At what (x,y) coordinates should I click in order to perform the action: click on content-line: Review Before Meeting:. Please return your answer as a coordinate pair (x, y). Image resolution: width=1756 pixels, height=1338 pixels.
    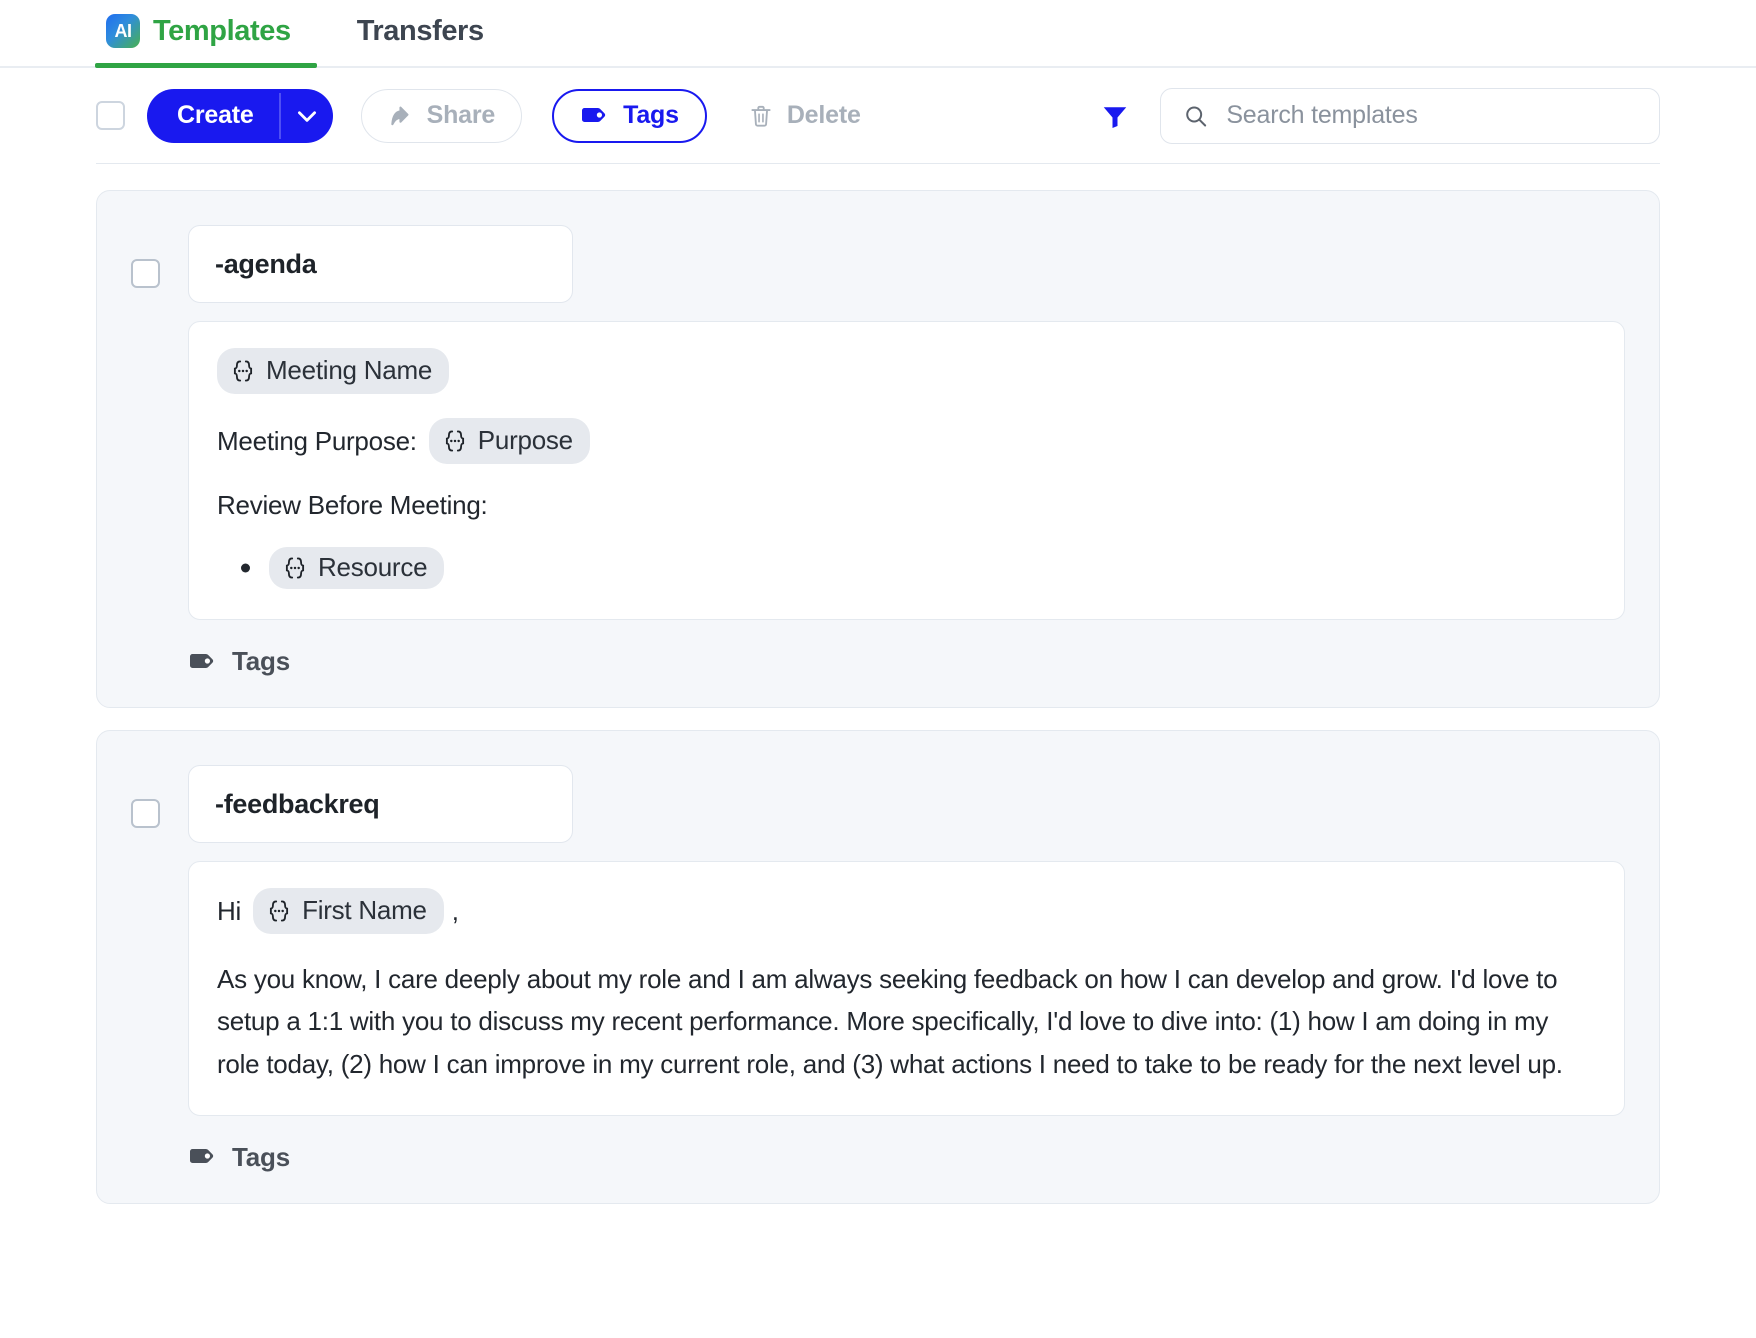
    Looking at the image, I should click on (906, 505).